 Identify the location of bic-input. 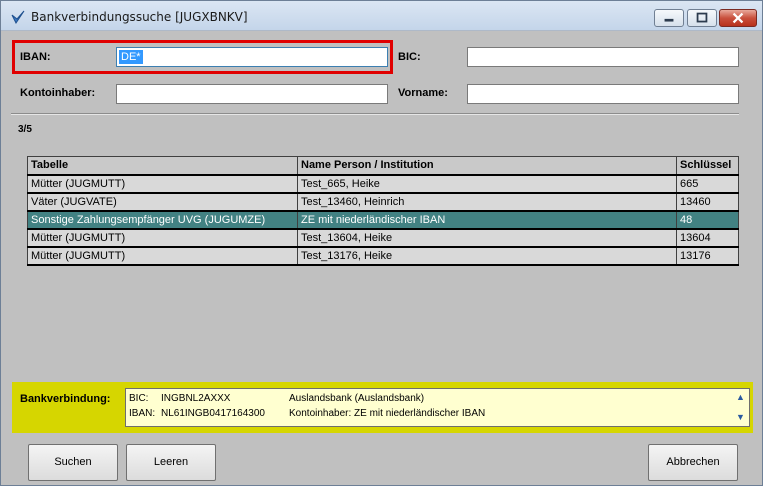
(603, 57).